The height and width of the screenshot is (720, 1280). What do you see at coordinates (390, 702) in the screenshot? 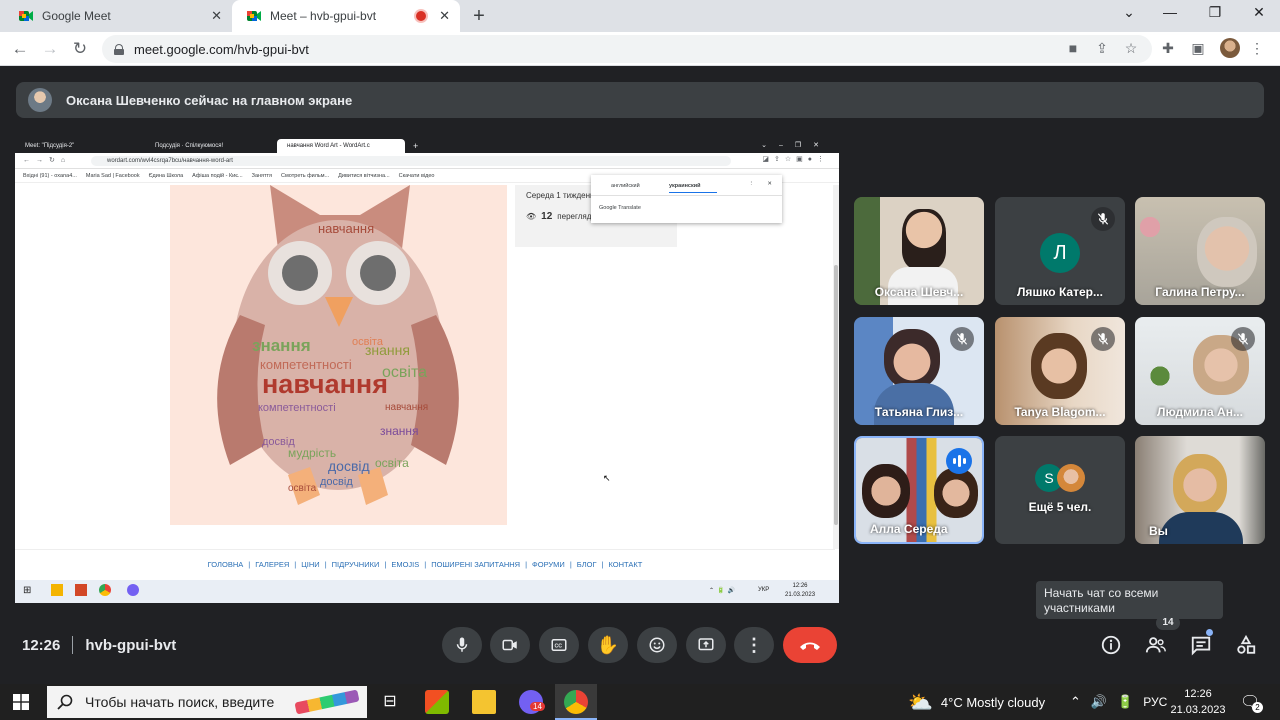
I see `task-view-icon: ⊟` at bounding box center [390, 702].